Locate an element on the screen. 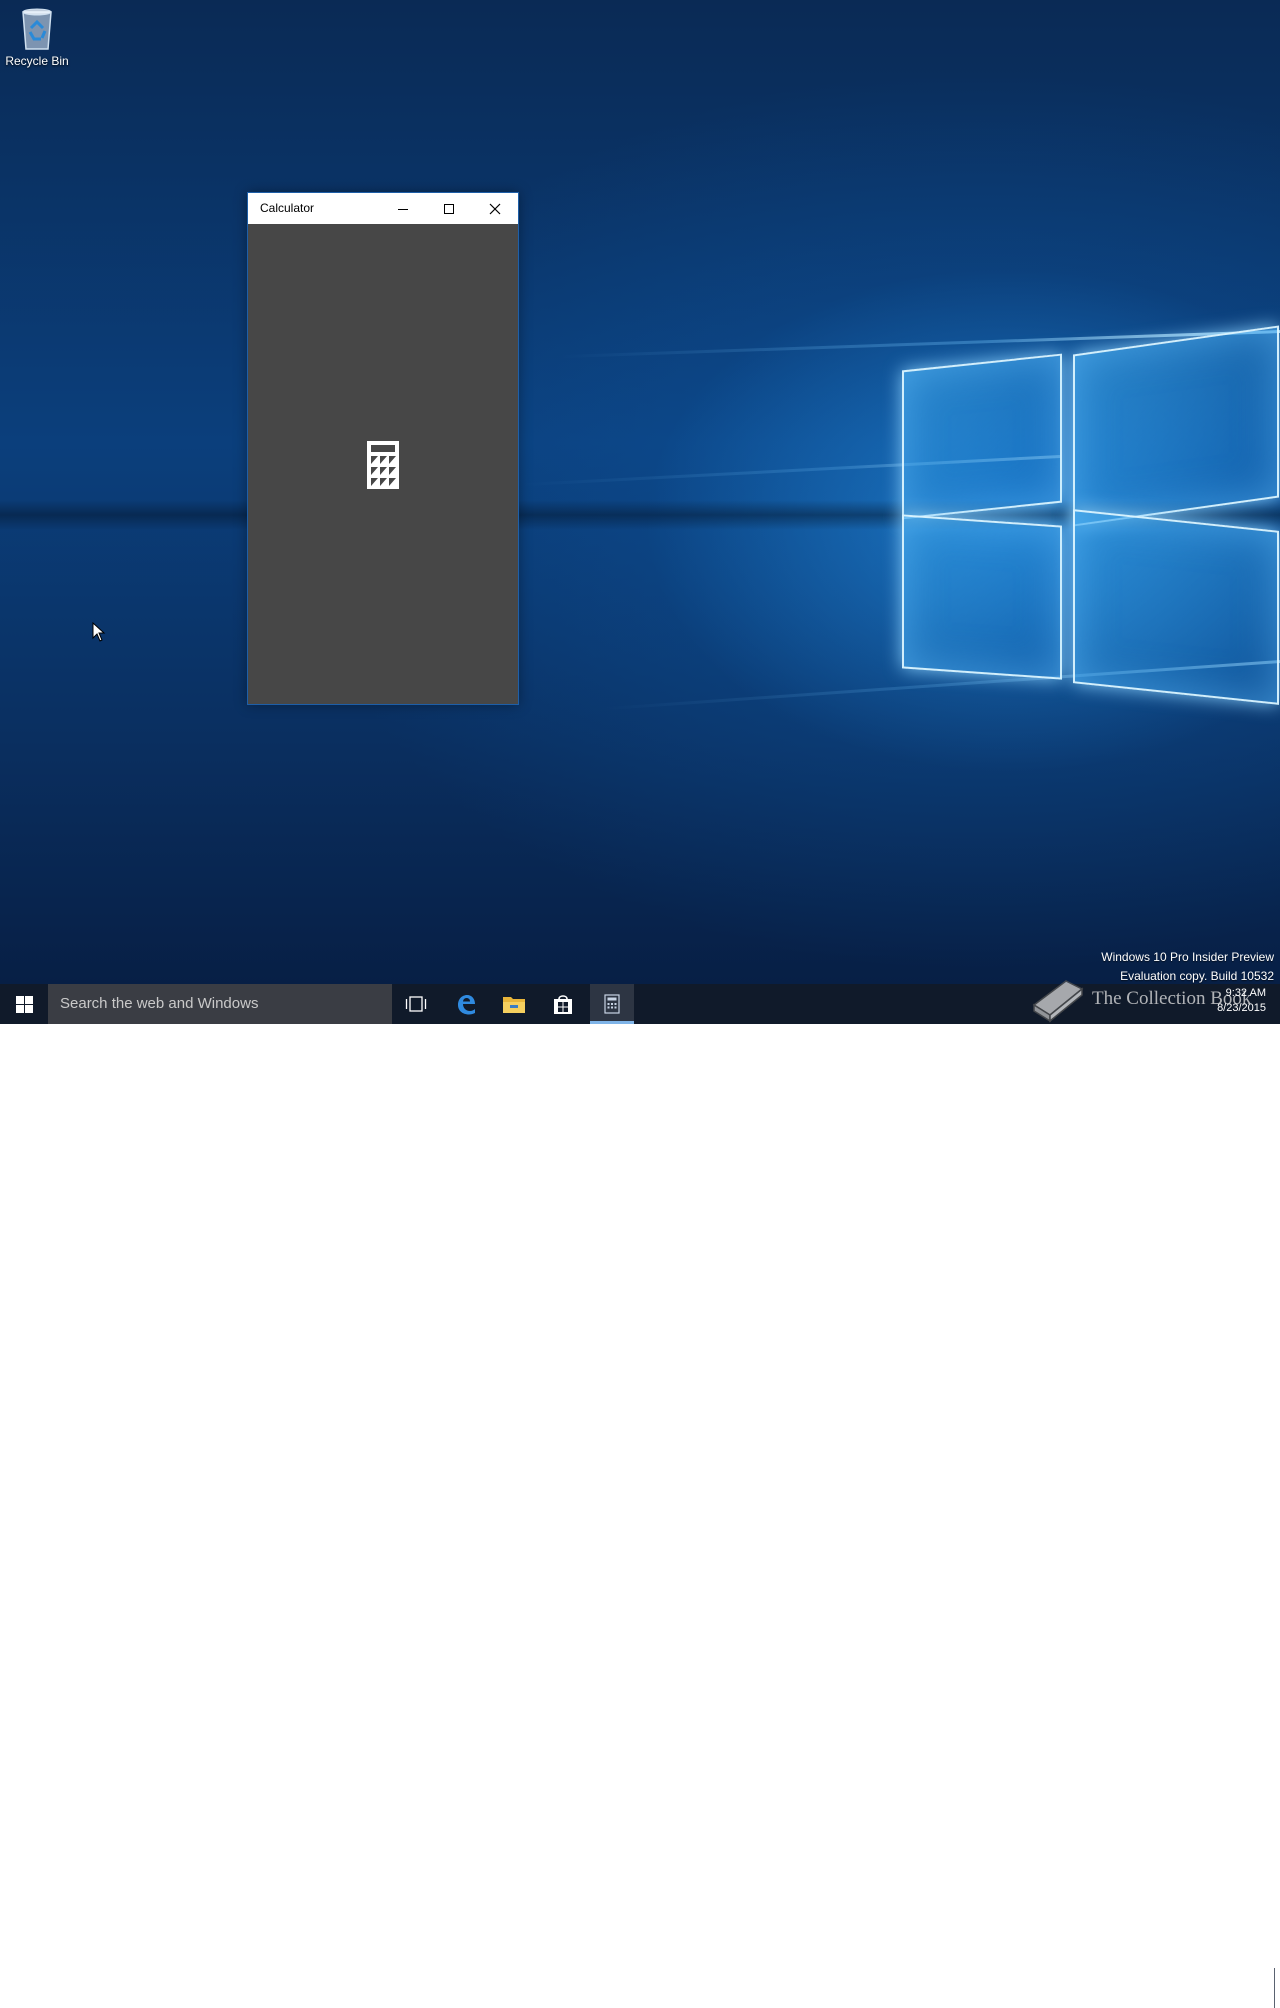 The height and width of the screenshot is (2008, 1280). task-view-button is located at coordinates (416, 1004).